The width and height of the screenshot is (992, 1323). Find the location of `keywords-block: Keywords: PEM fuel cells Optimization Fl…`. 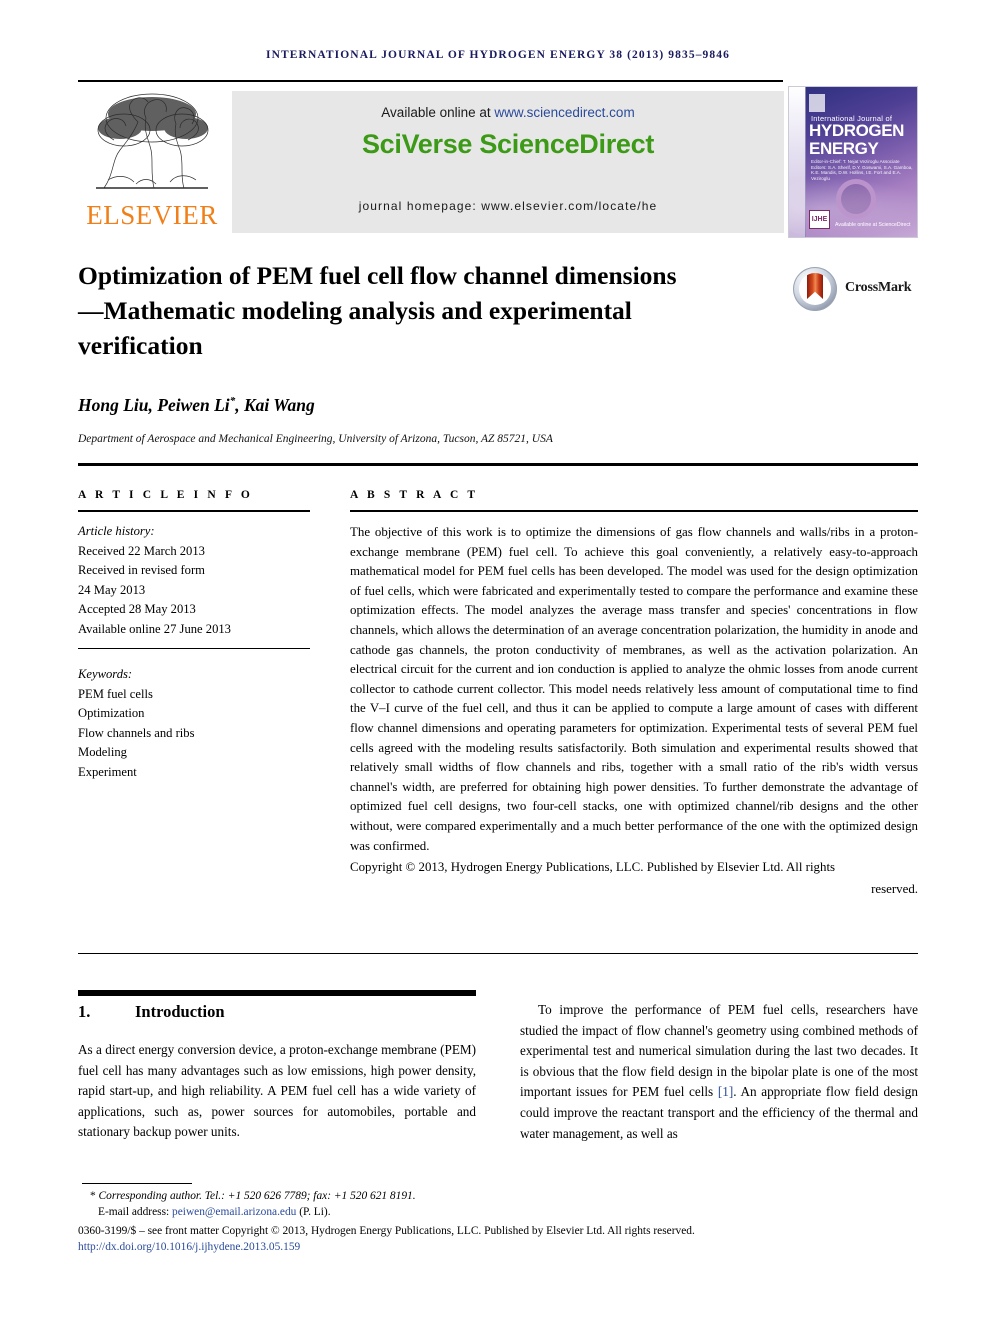

keywords-block: Keywords: PEM fuel cells Optimization Fl… is located at coordinates (194, 723).